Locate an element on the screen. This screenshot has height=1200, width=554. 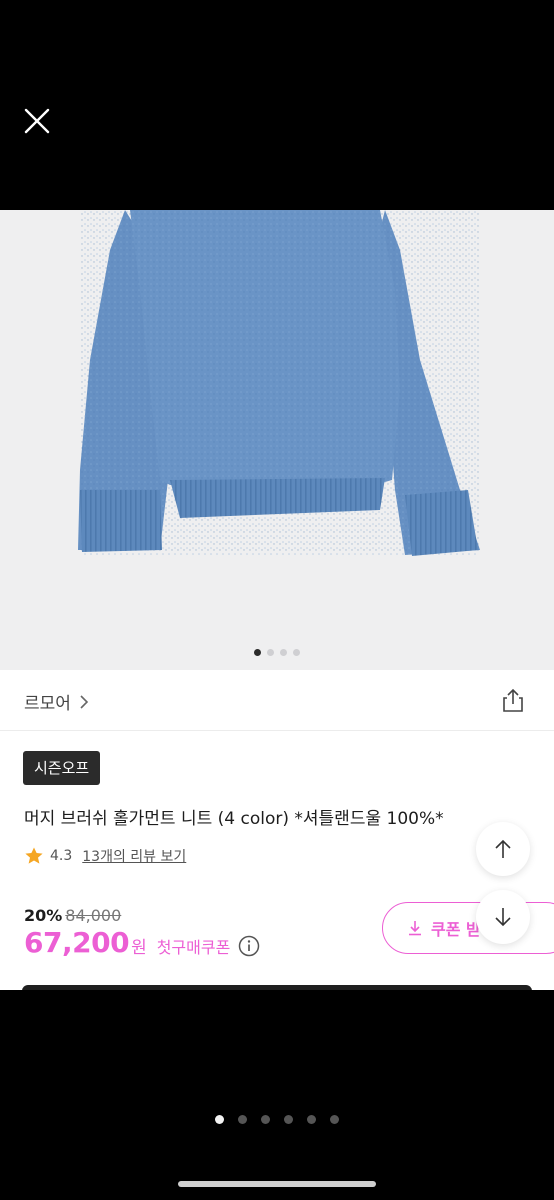
arrow-down-icon is located at coordinates (503, 917).